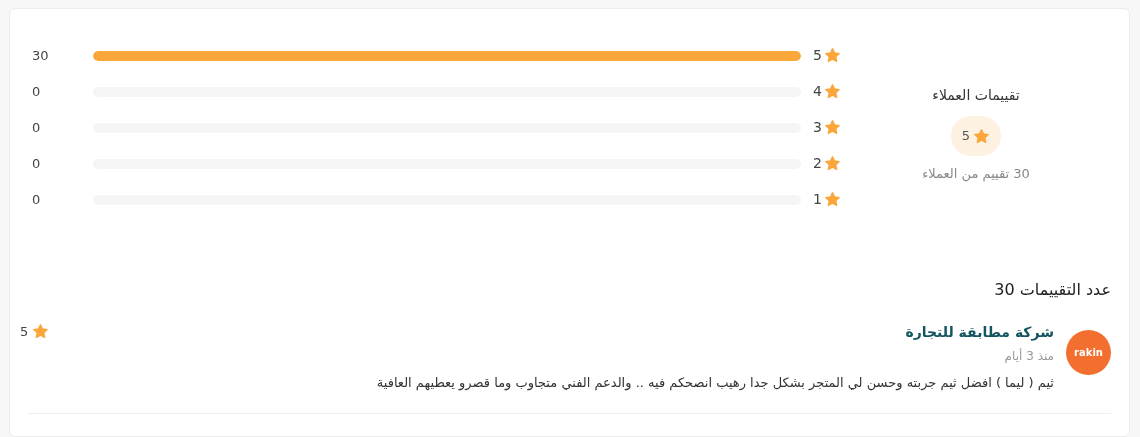  What do you see at coordinates (817, 127) in the screenshot?
I see `star-level: 3` at bounding box center [817, 127].